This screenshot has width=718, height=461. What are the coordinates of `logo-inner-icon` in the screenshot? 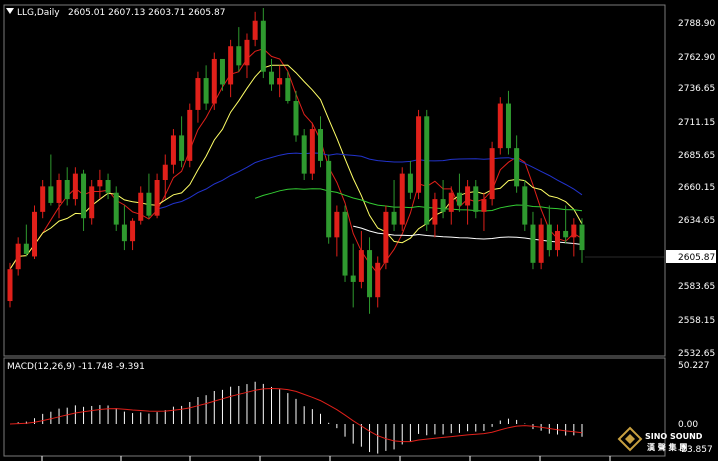 It's located at (630, 439).